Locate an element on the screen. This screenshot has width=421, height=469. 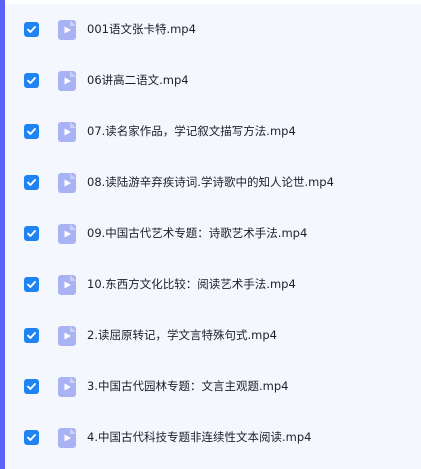
file-name: 4.中国古代科技专题非连续性文本阅读.mp4 is located at coordinates (199, 437).